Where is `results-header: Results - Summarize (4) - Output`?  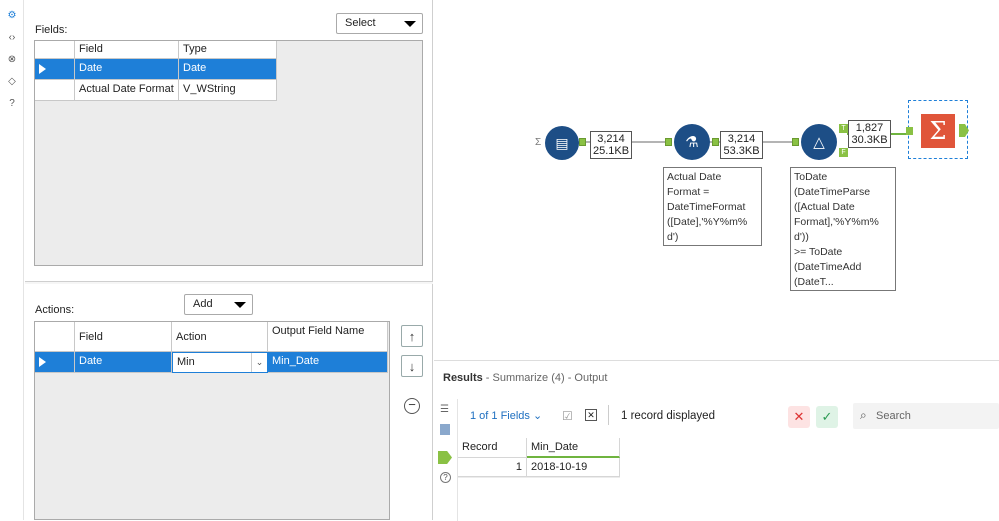
results-header: Results - Summarize (4) - Output is located at coordinates (525, 378).